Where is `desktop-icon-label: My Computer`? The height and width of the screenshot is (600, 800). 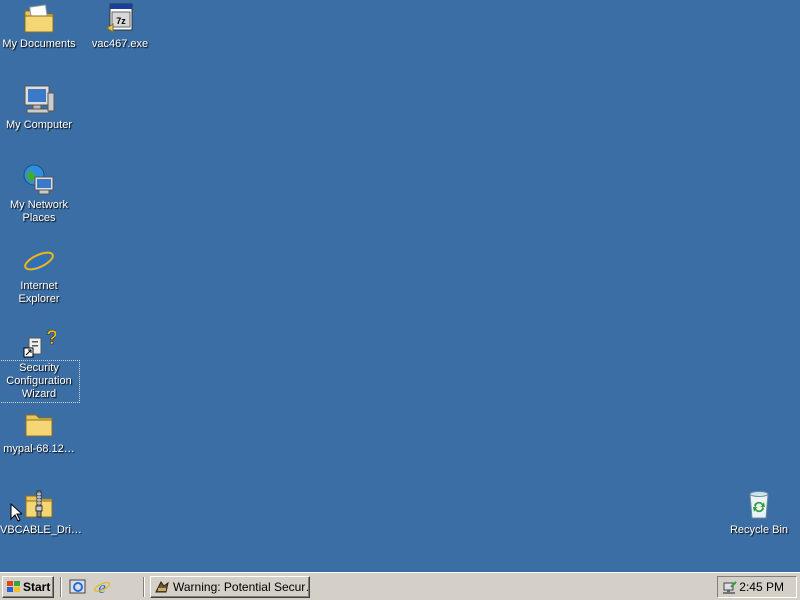 desktop-icon-label: My Computer is located at coordinates (39, 125).